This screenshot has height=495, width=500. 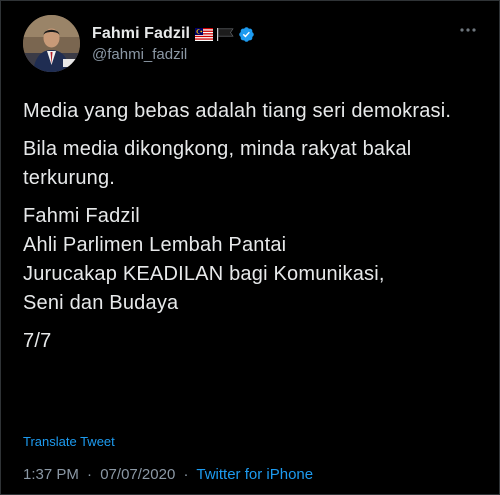 I want to click on signature-line: Ahli Parlimen Lembah Pantai, so click(x=155, y=245).